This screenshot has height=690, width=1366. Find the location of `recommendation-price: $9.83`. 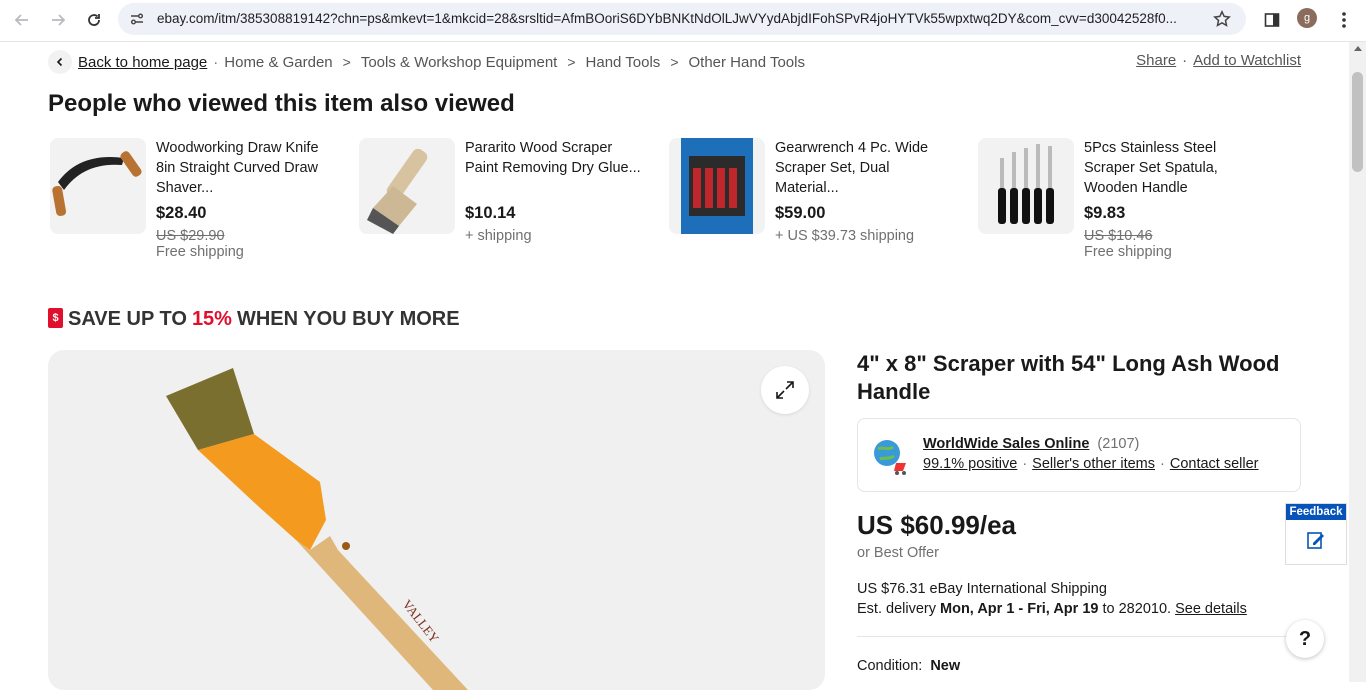

recommendation-price: $9.83 is located at coordinates (1105, 213).